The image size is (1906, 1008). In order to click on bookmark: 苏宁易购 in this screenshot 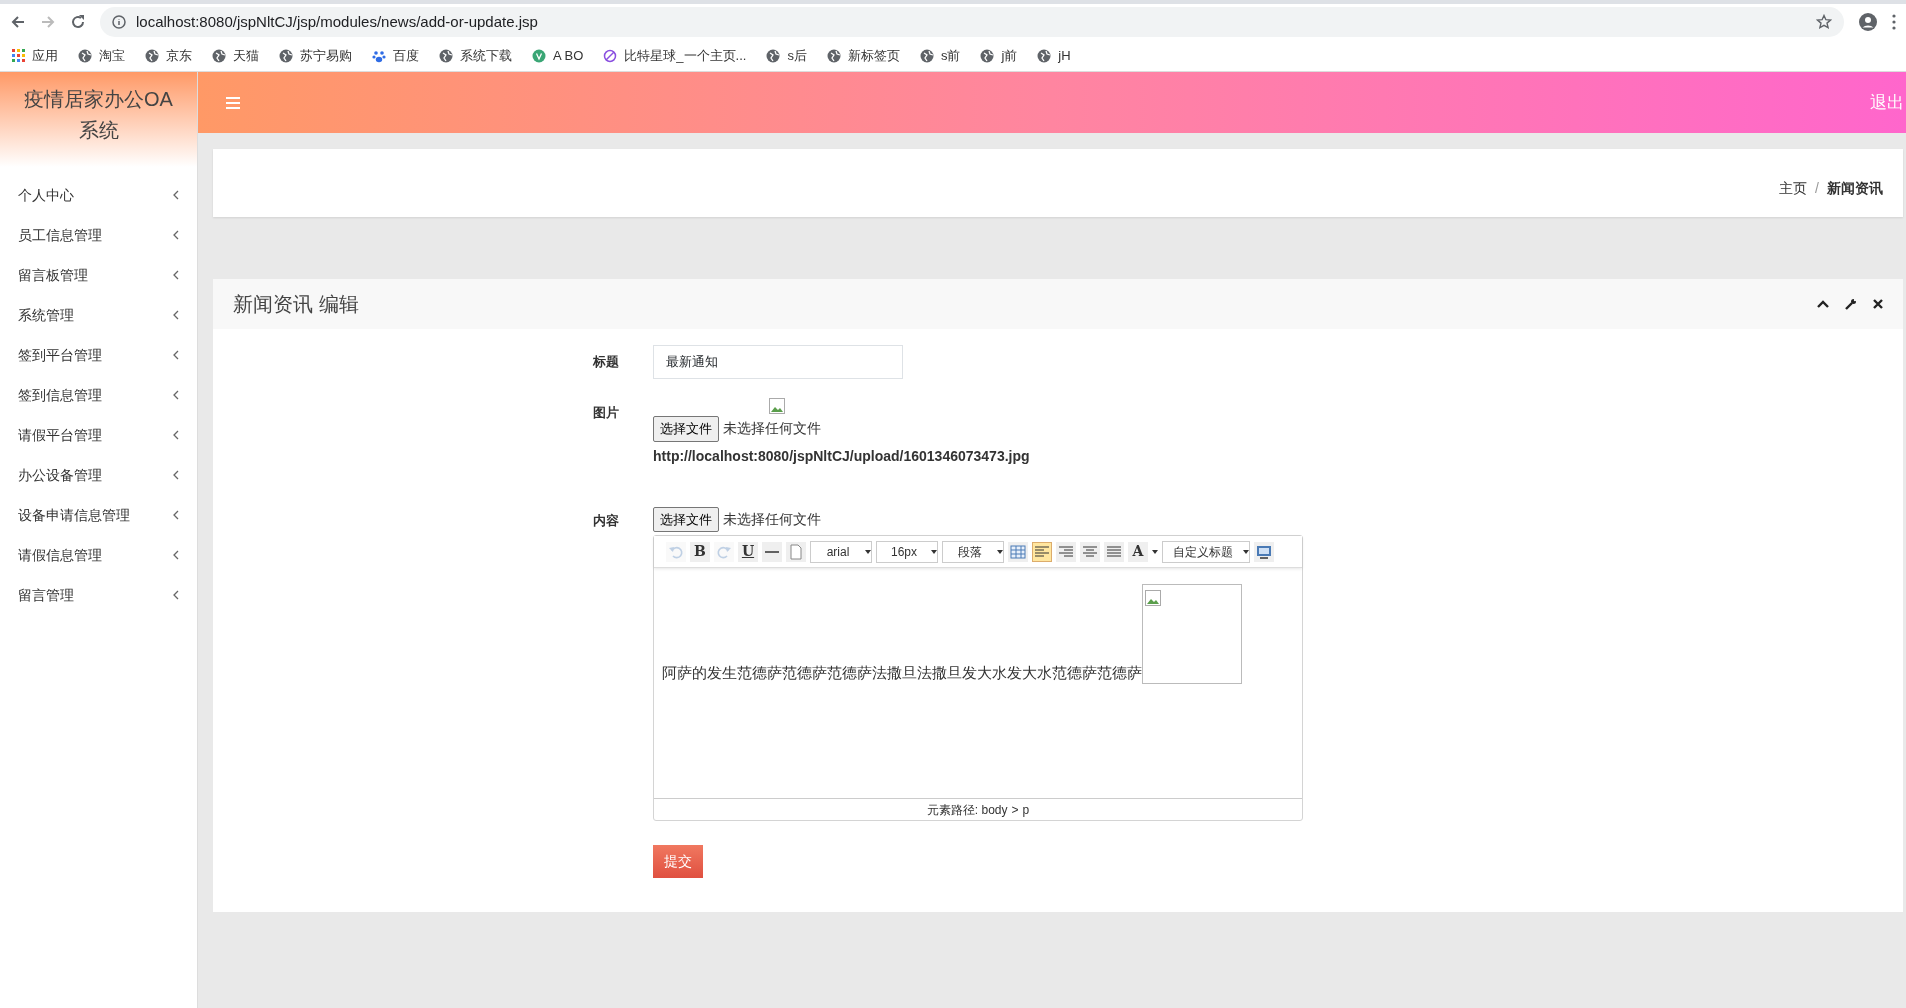, I will do `click(315, 55)`.